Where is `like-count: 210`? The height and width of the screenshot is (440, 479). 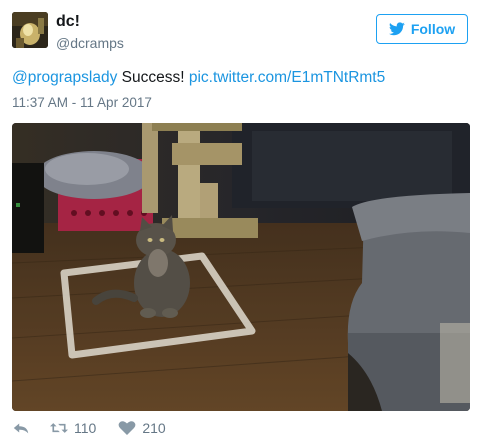 like-count: 210 is located at coordinates (154, 428).